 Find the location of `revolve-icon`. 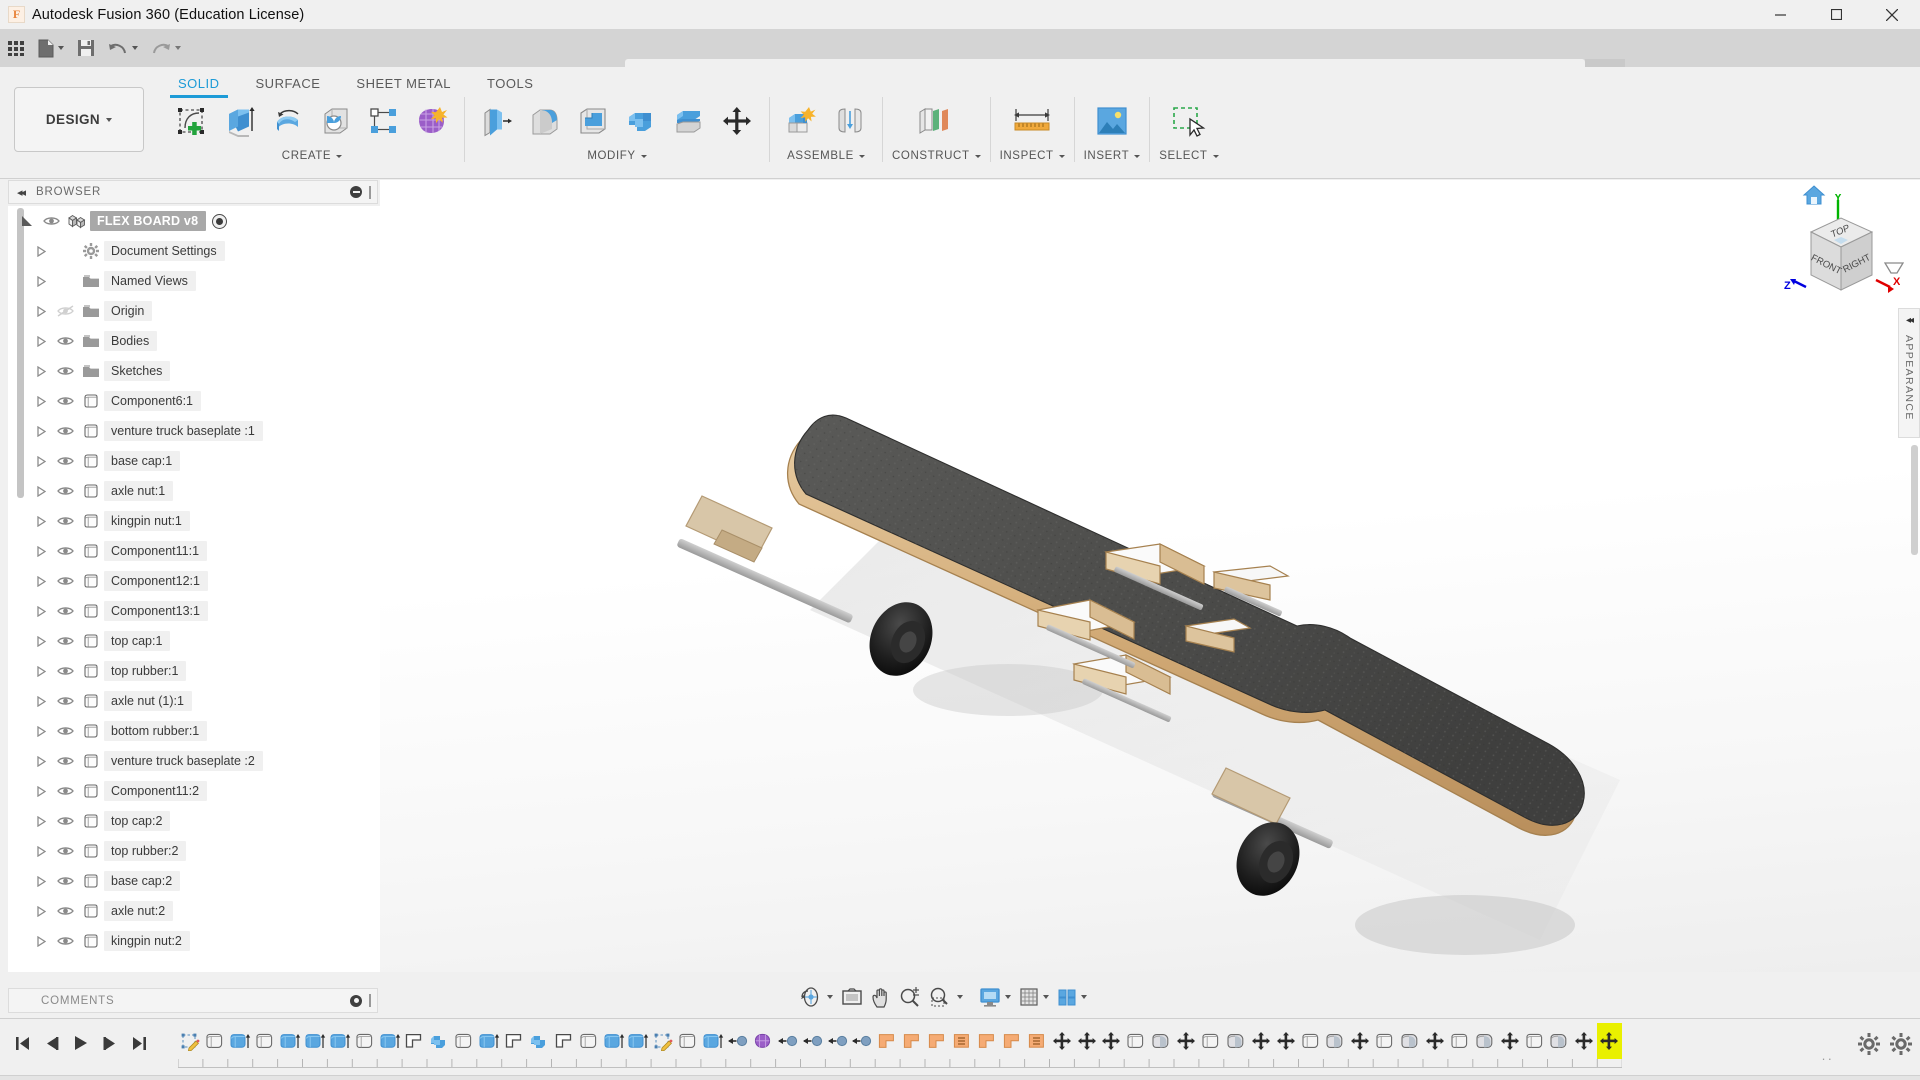

revolve-icon is located at coordinates (288, 121).